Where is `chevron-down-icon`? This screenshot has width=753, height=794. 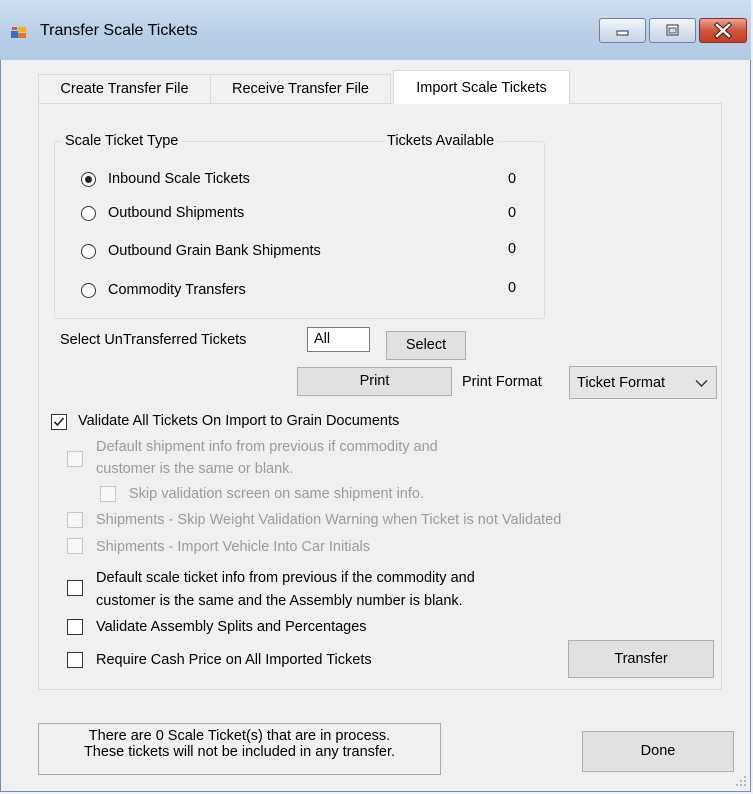 chevron-down-icon is located at coordinates (701, 383).